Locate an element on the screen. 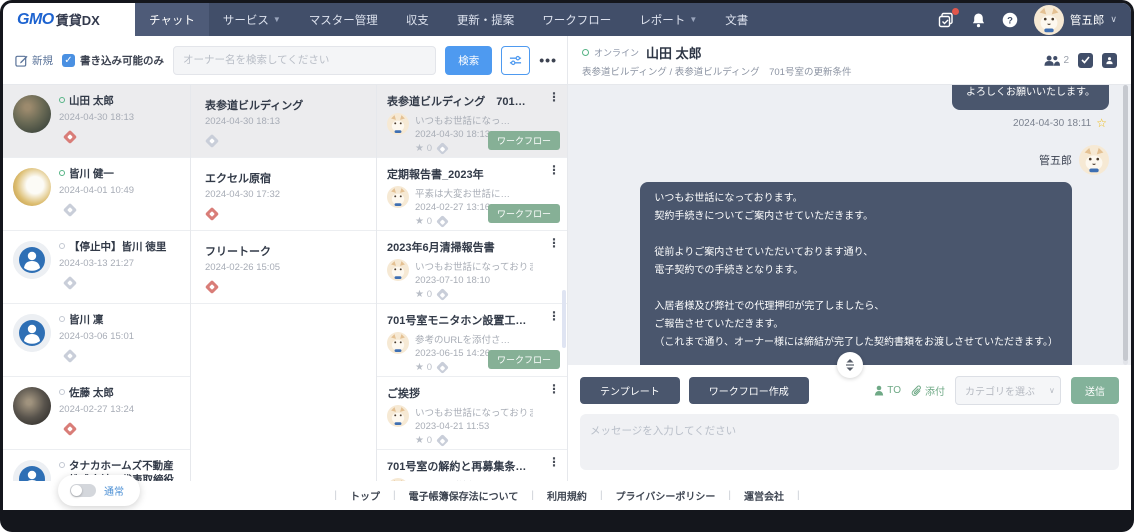  owner-search-input is located at coordinates (305, 60).